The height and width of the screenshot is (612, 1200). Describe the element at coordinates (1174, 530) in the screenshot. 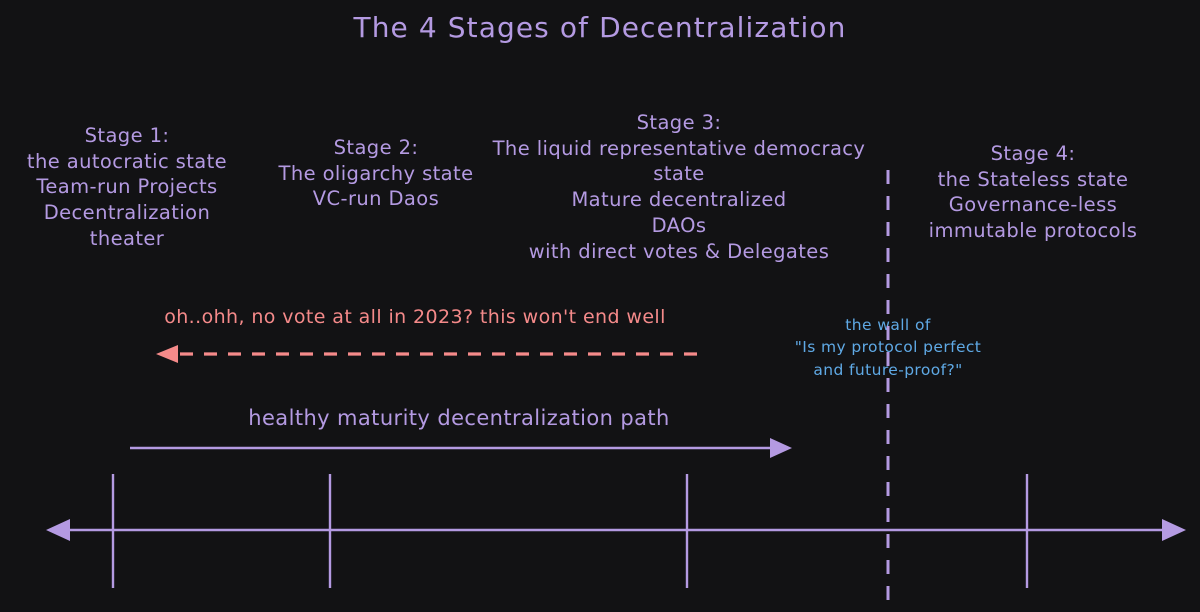

I see `timeline-arrow-head-right` at that location.